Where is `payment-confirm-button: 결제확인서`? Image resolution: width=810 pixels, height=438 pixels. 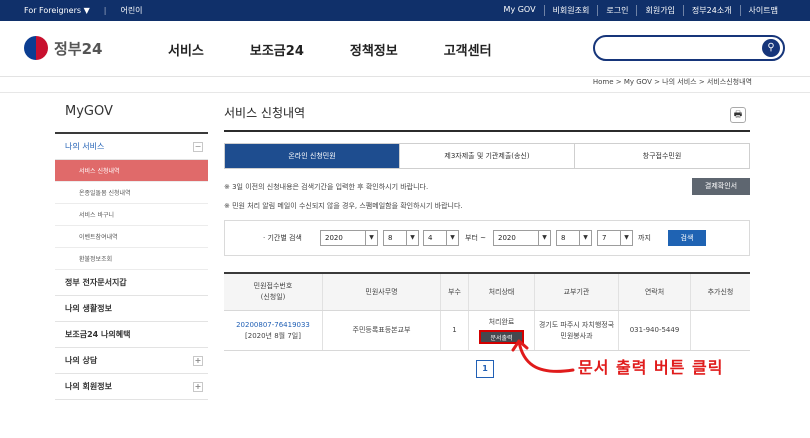 payment-confirm-button: 결제확인서 is located at coordinates (721, 186).